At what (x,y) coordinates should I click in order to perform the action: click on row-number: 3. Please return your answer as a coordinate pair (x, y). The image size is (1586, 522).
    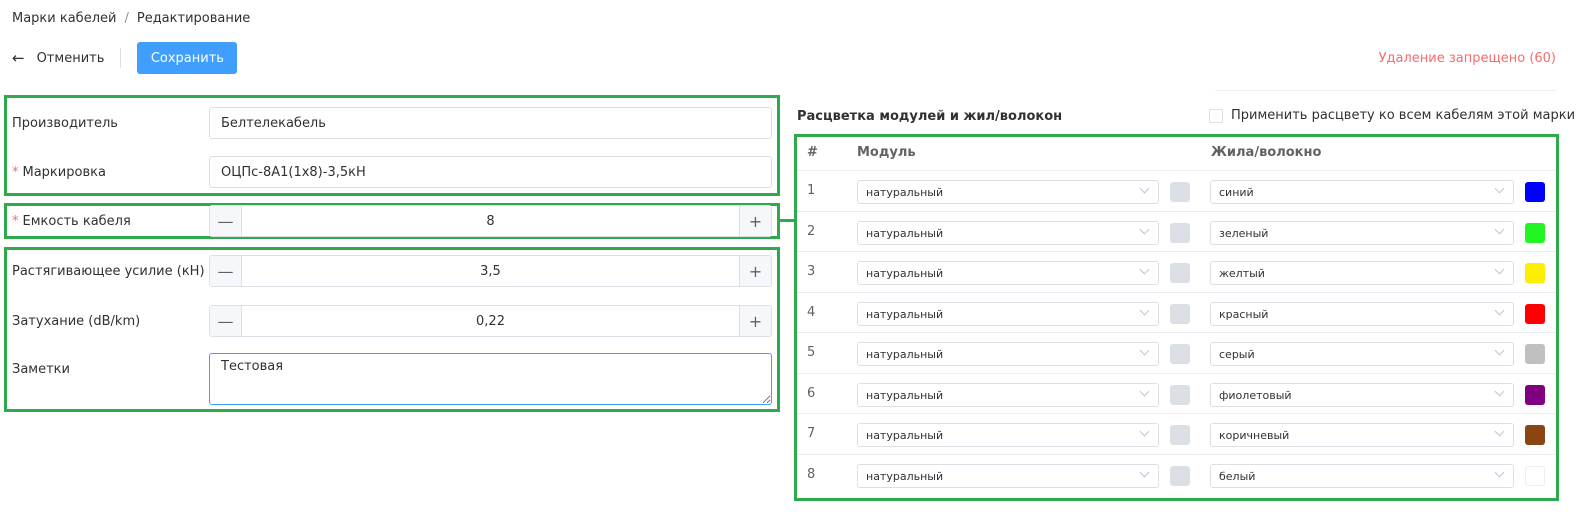
    Looking at the image, I should click on (811, 271).